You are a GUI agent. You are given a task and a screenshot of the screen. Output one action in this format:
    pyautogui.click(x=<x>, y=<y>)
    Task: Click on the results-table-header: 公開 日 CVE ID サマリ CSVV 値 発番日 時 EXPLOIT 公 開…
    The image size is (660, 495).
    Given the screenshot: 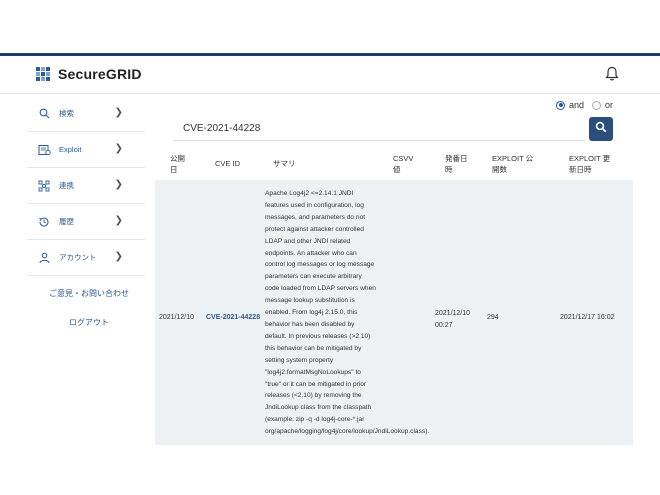 What is the action you would take?
    pyautogui.click(x=394, y=164)
    